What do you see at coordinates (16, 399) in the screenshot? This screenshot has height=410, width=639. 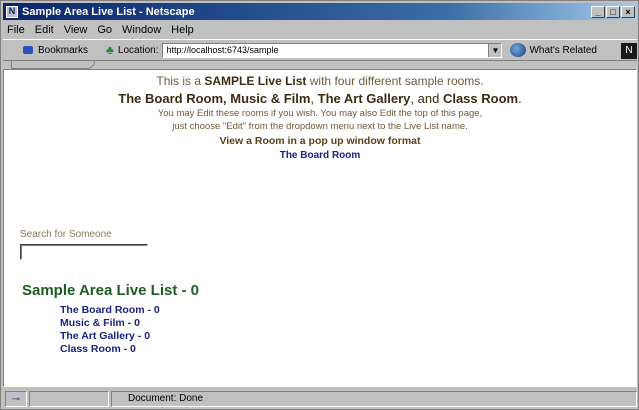 I see `security-icon: ⊸` at bounding box center [16, 399].